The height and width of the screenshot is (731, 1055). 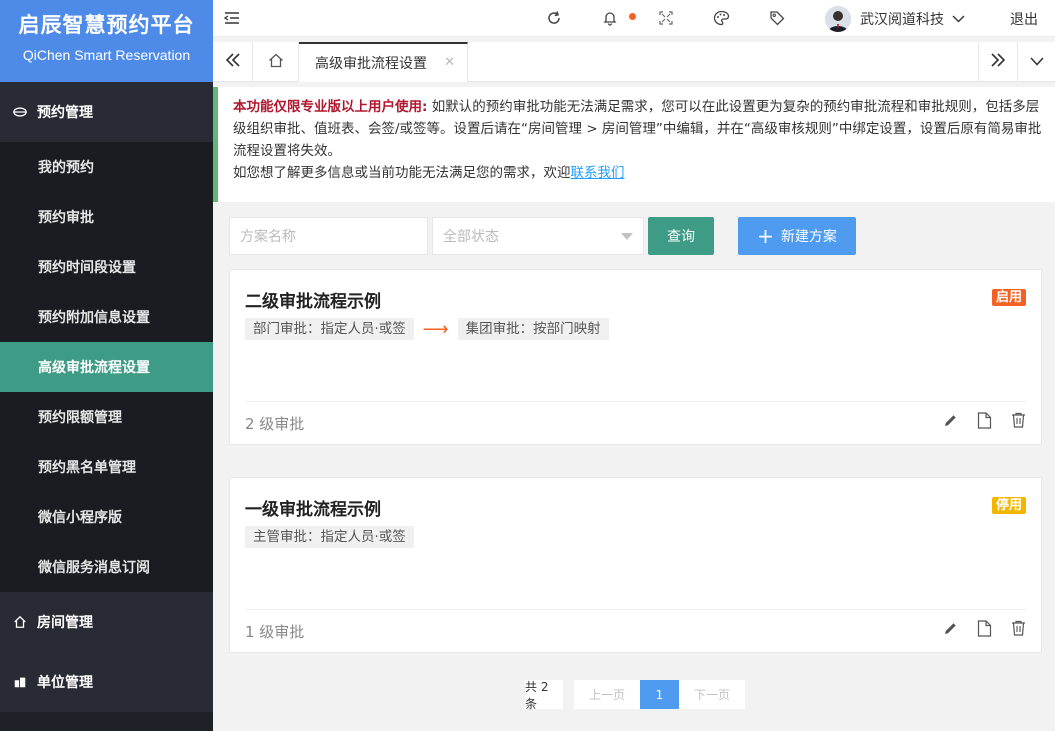 What do you see at coordinates (330, 107) in the screenshot?
I see `notice-strong: 本功能仅限专业版以上用户使用:` at bounding box center [330, 107].